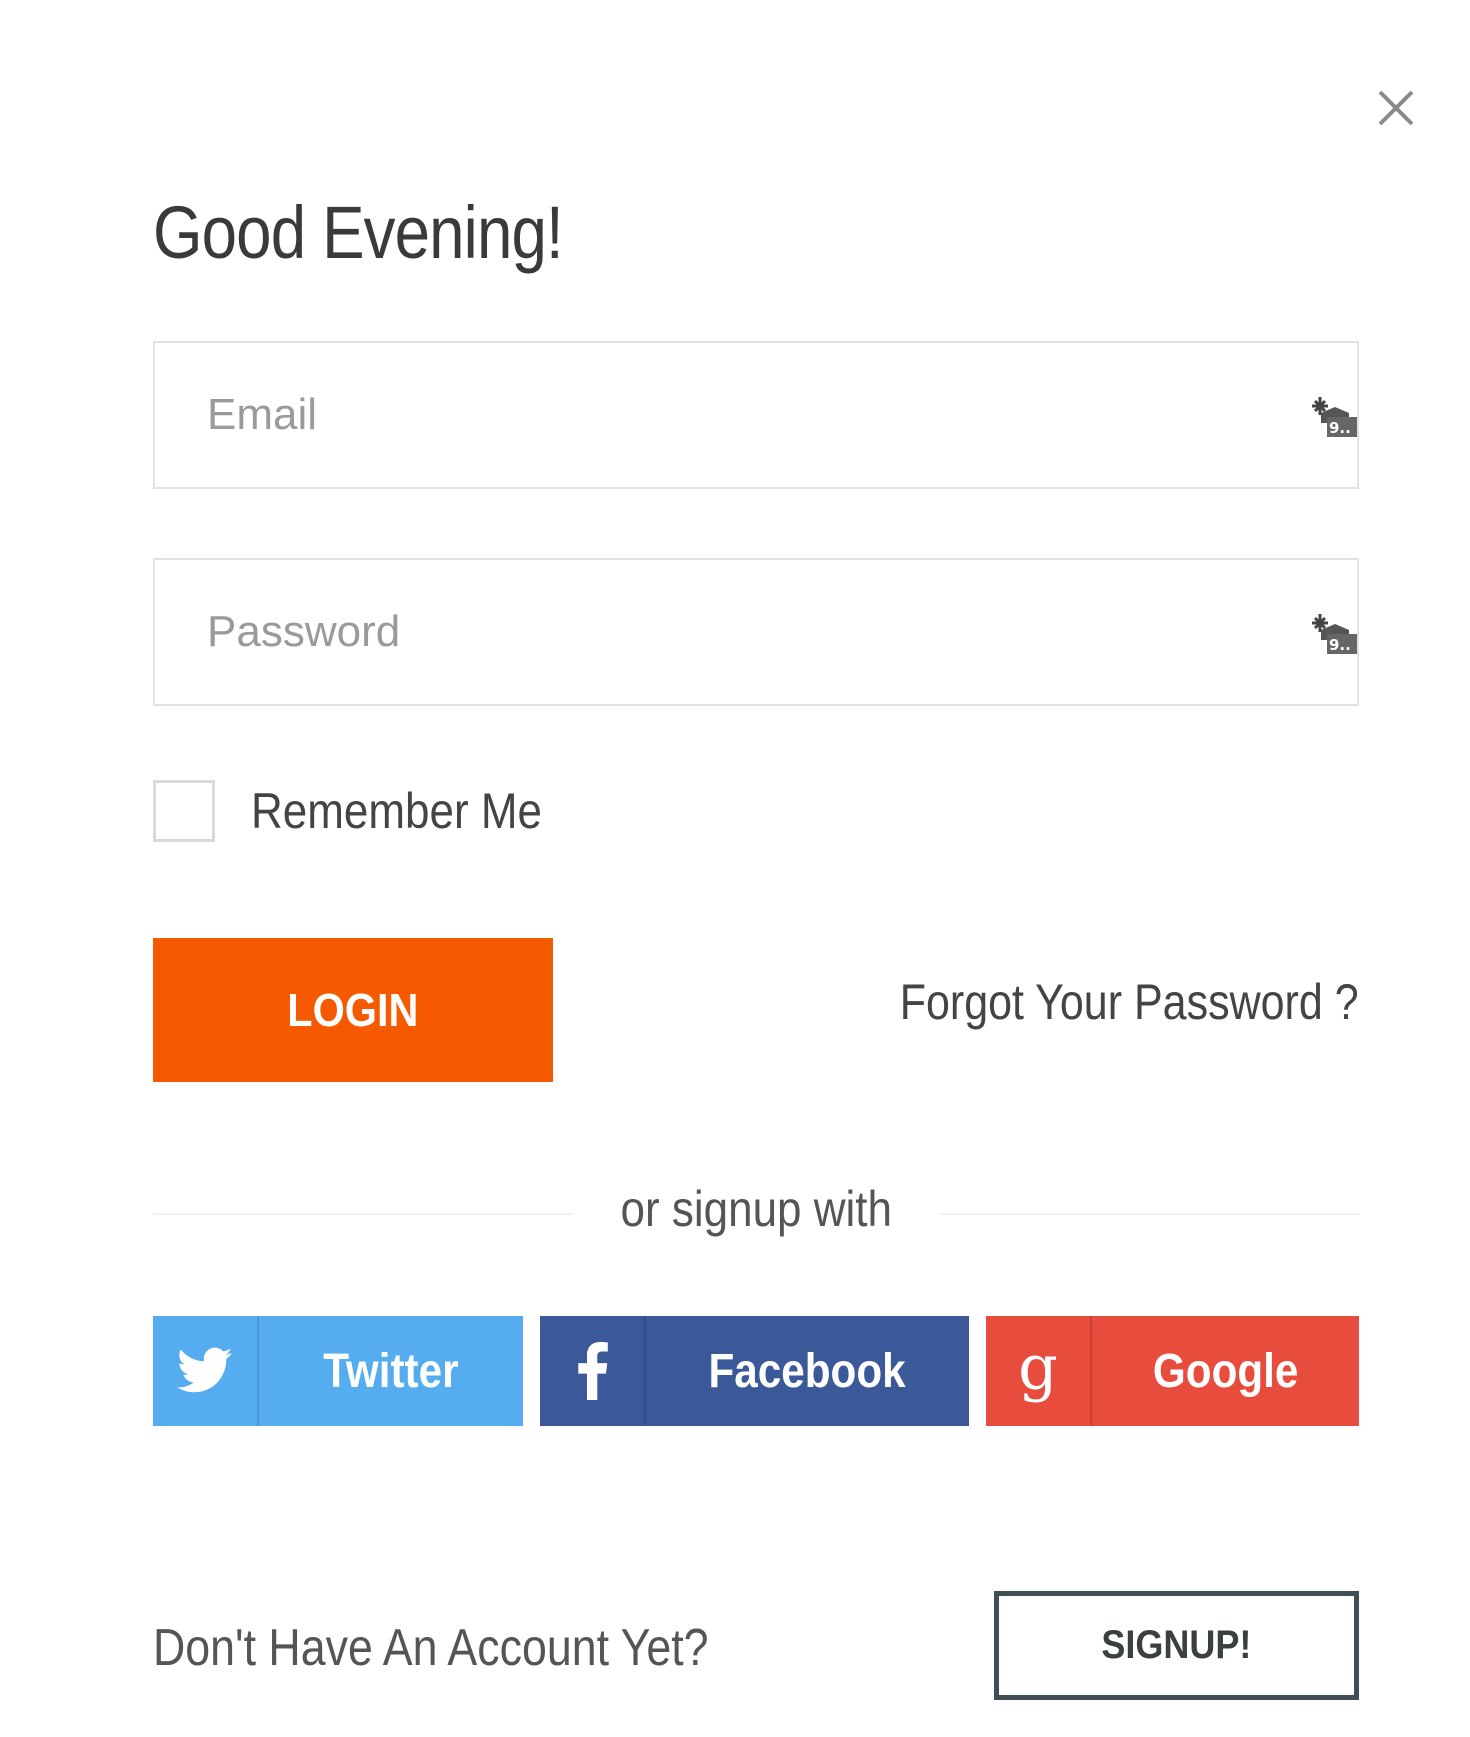  Describe the element at coordinates (593, 1371) in the screenshot. I see `facebook-icon` at that location.